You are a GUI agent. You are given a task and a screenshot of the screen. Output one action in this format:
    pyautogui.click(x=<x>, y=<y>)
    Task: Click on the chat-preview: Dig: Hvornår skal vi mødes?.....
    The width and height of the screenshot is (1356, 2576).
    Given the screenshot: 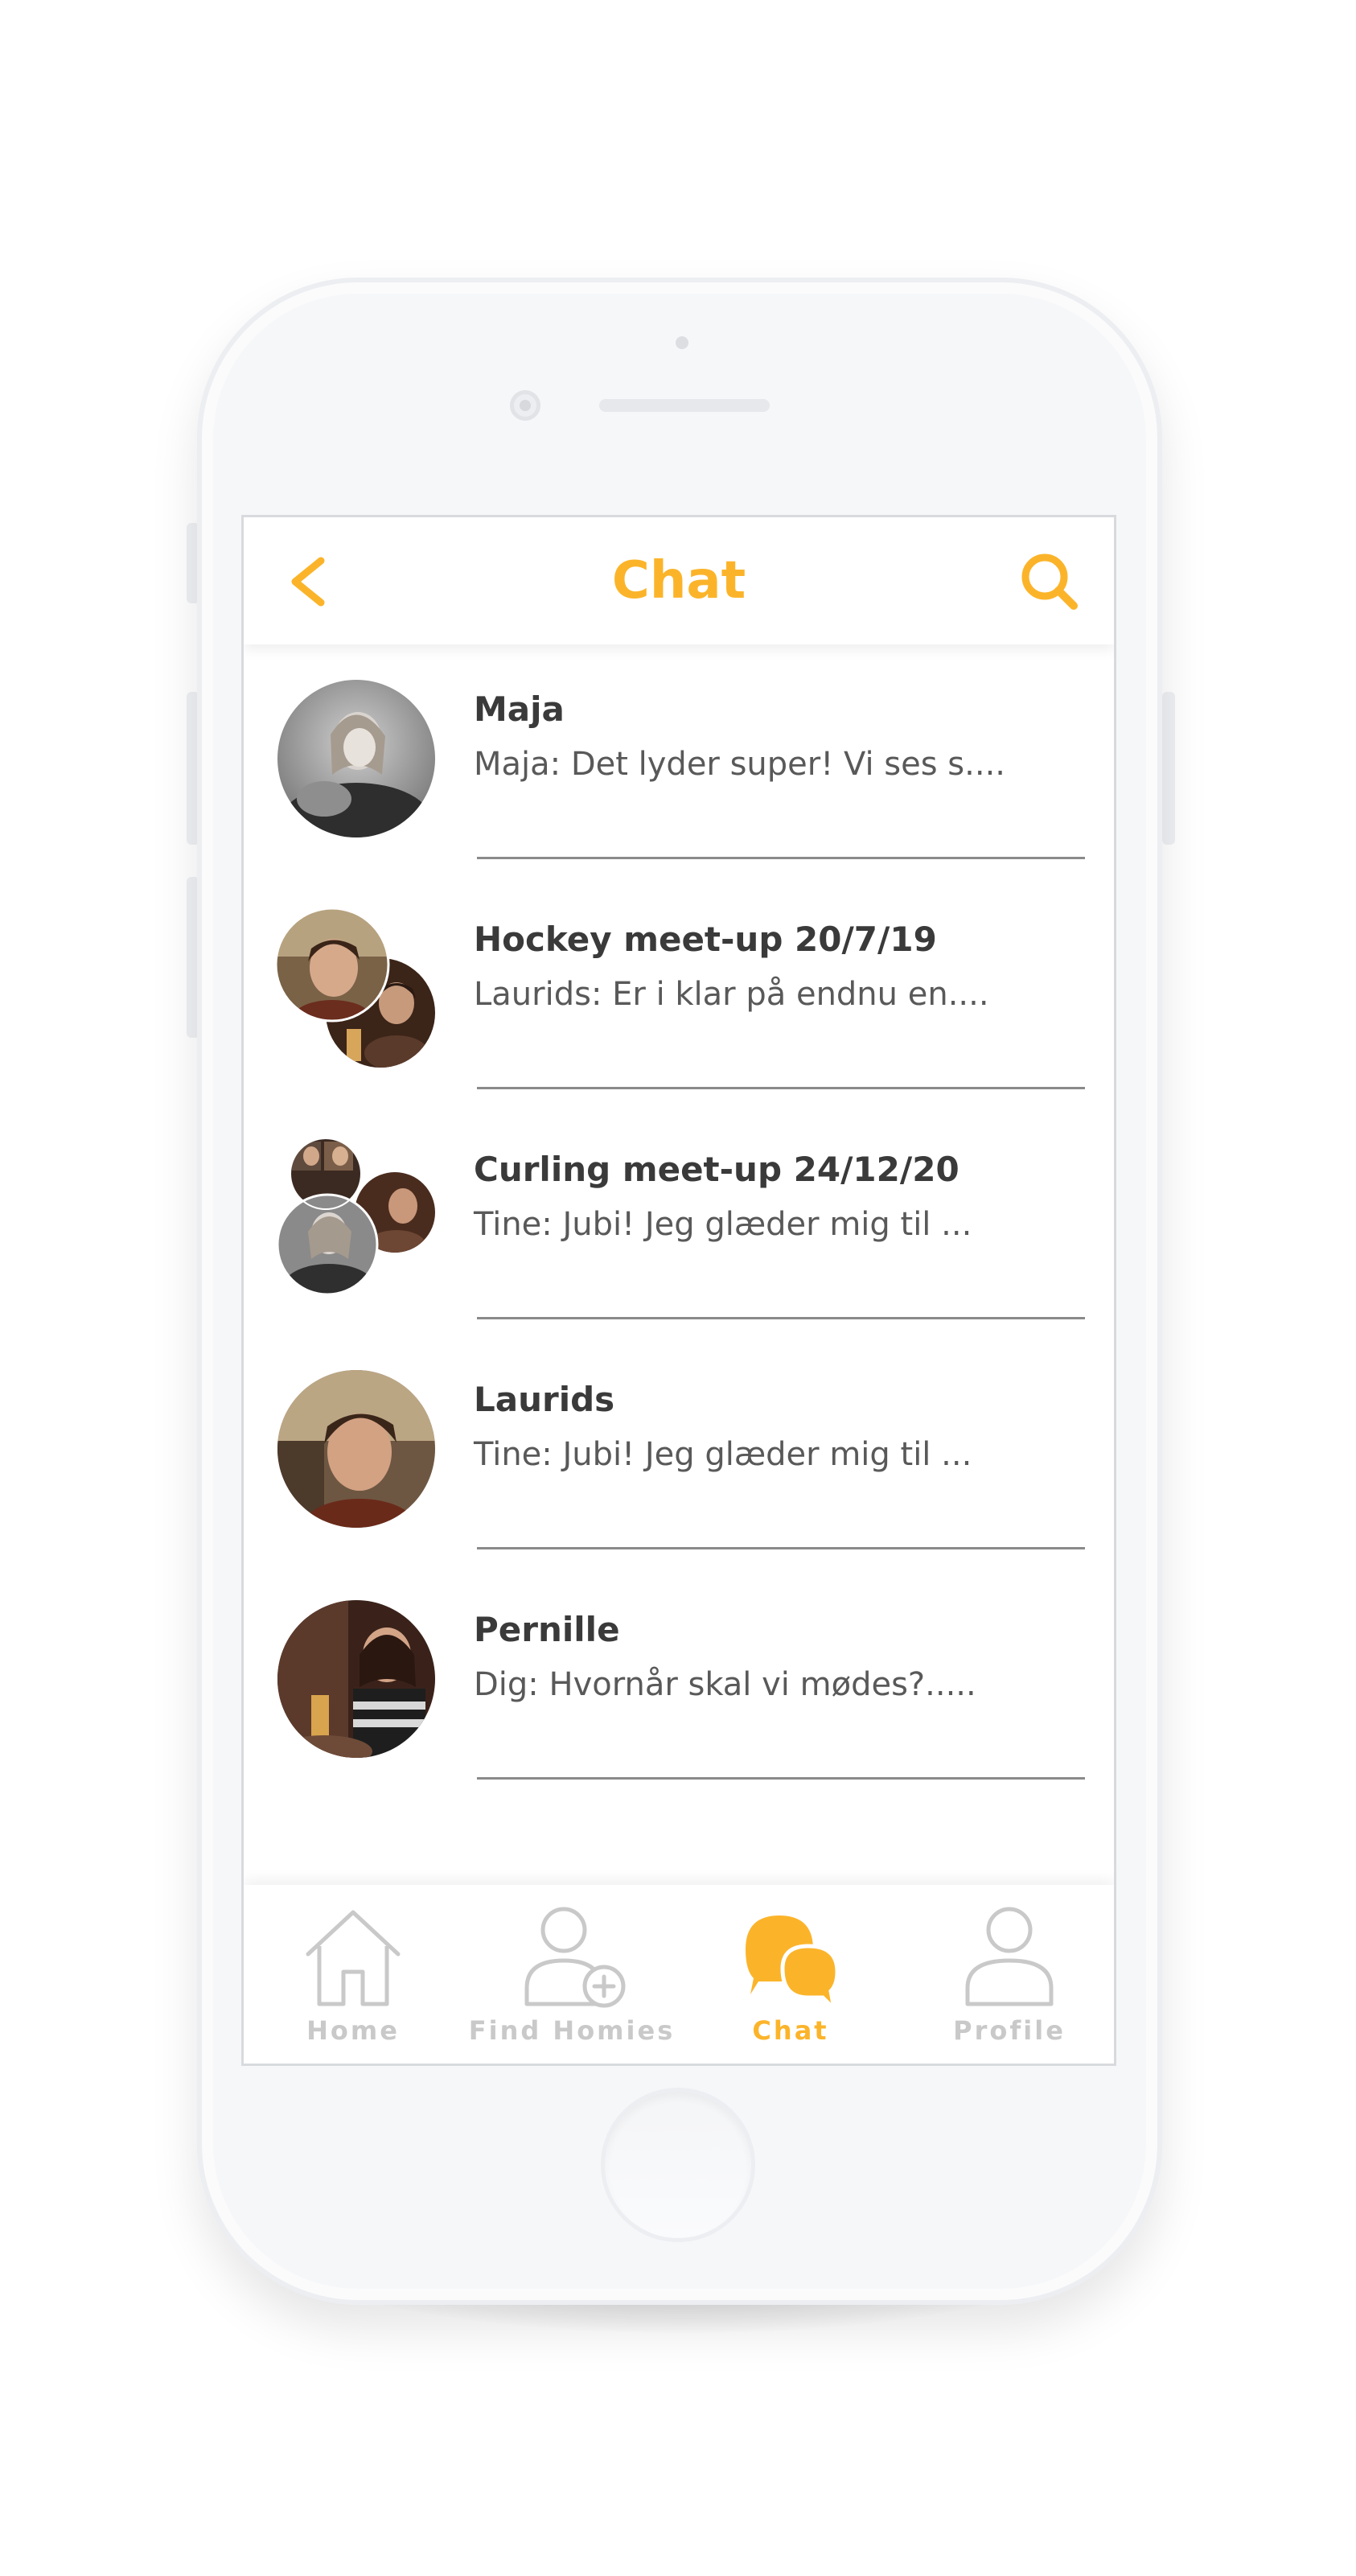 What is the action you would take?
    pyautogui.click(x=725, y=1684)
    